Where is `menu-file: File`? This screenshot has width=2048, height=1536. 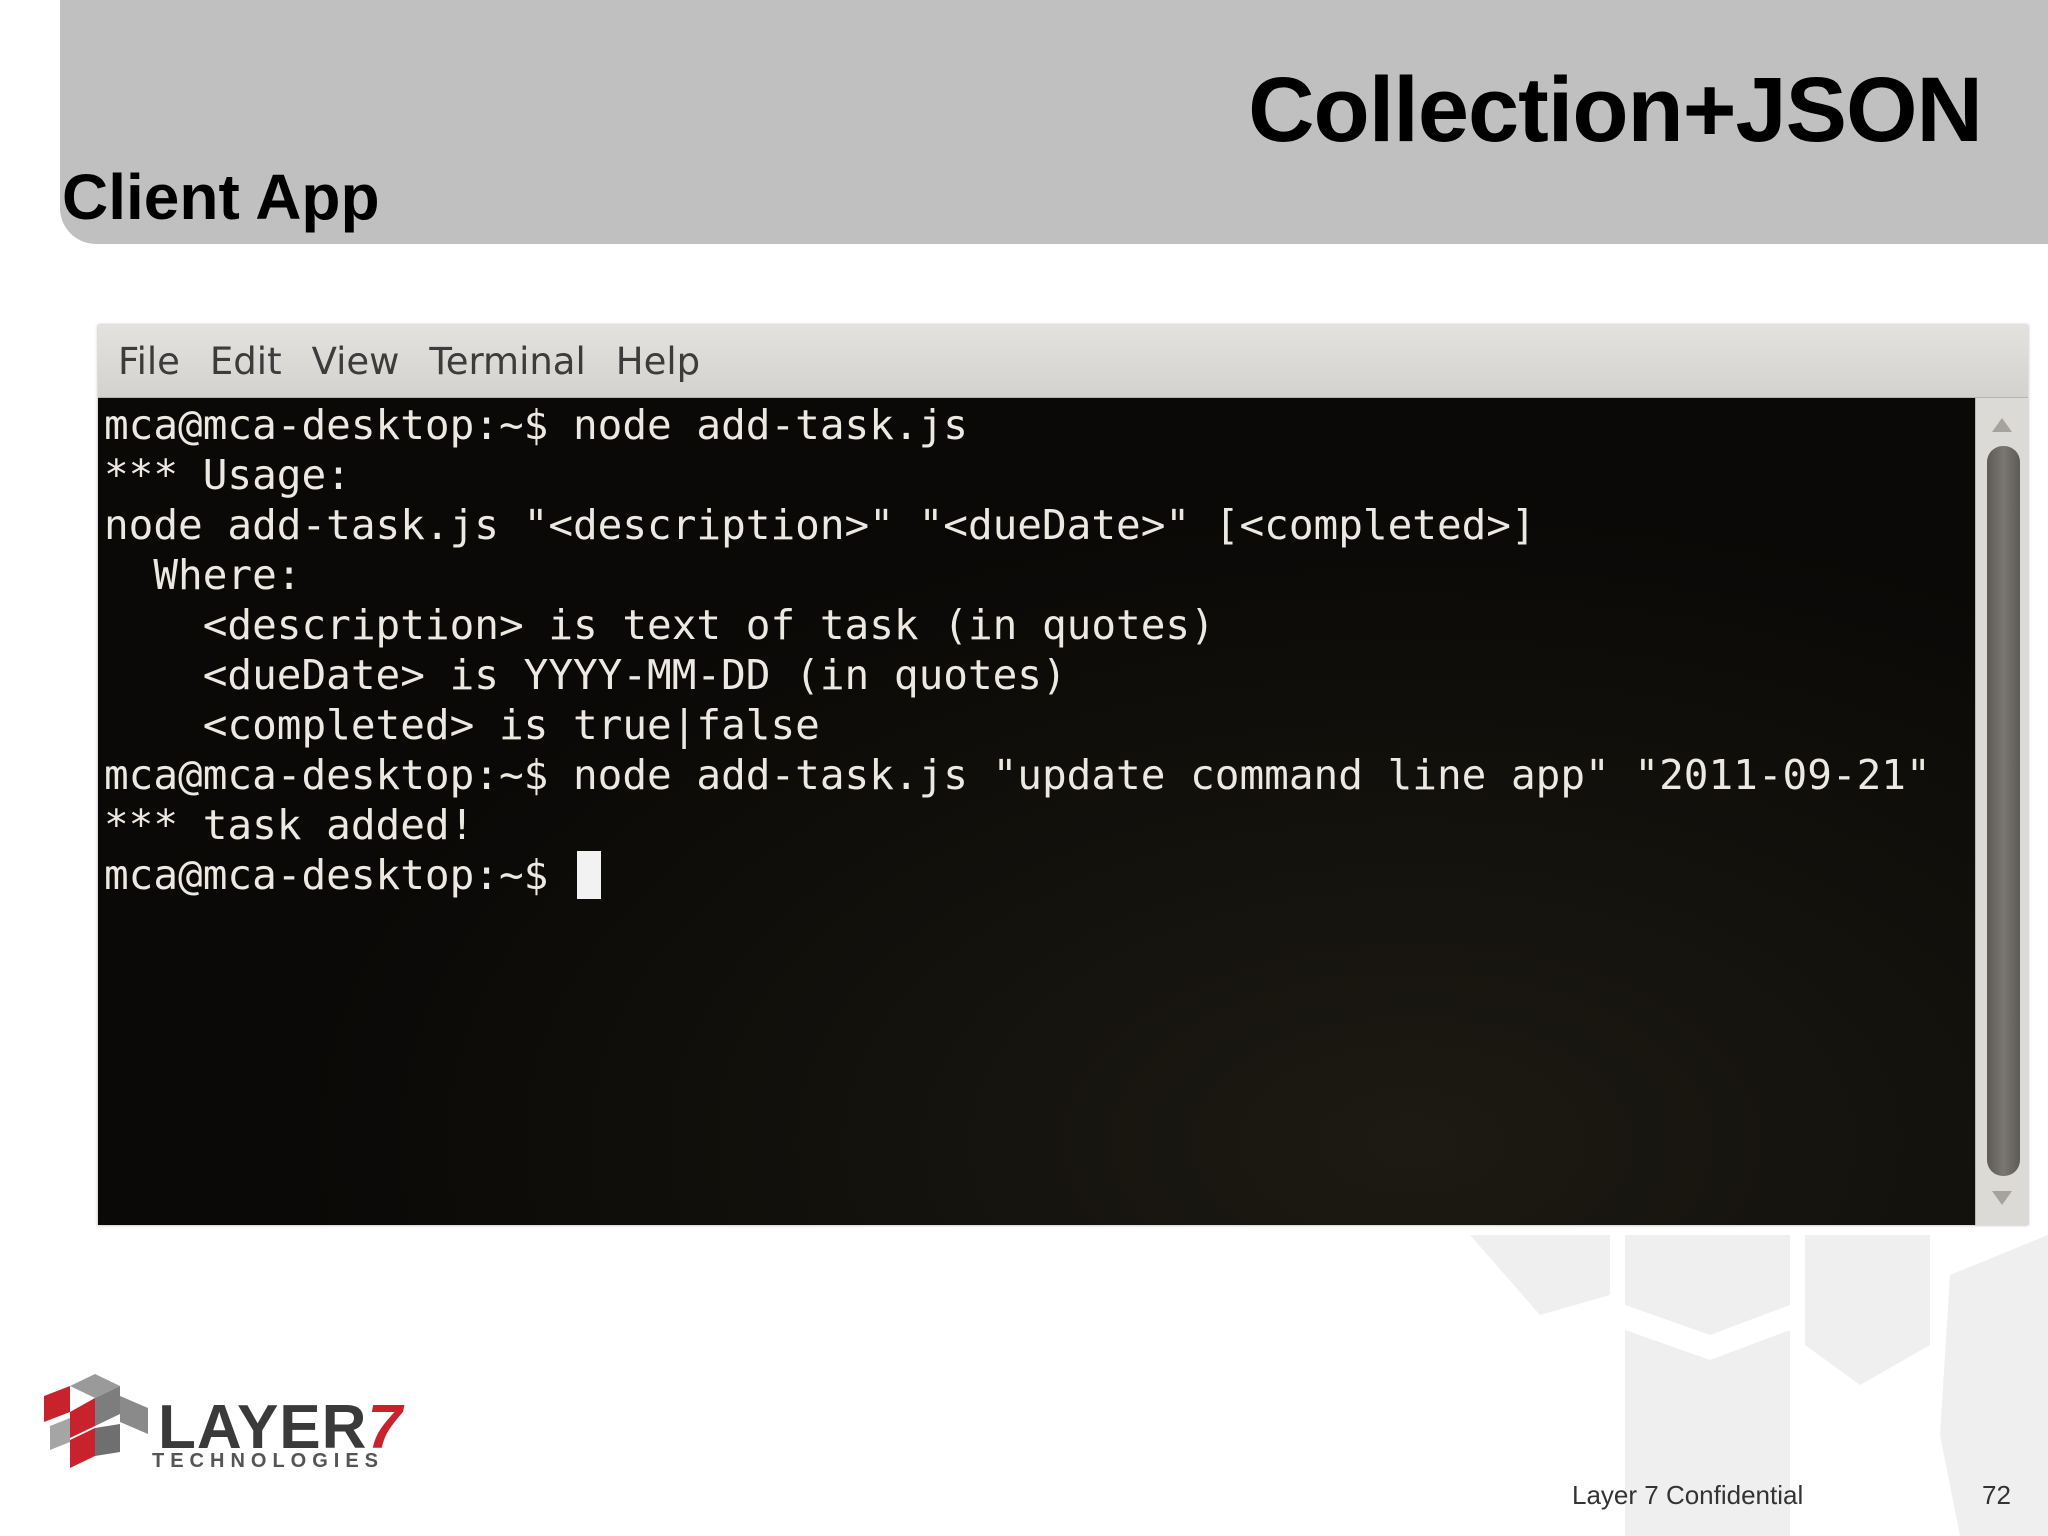
menu-file: File is located at coordinates (149, 361).